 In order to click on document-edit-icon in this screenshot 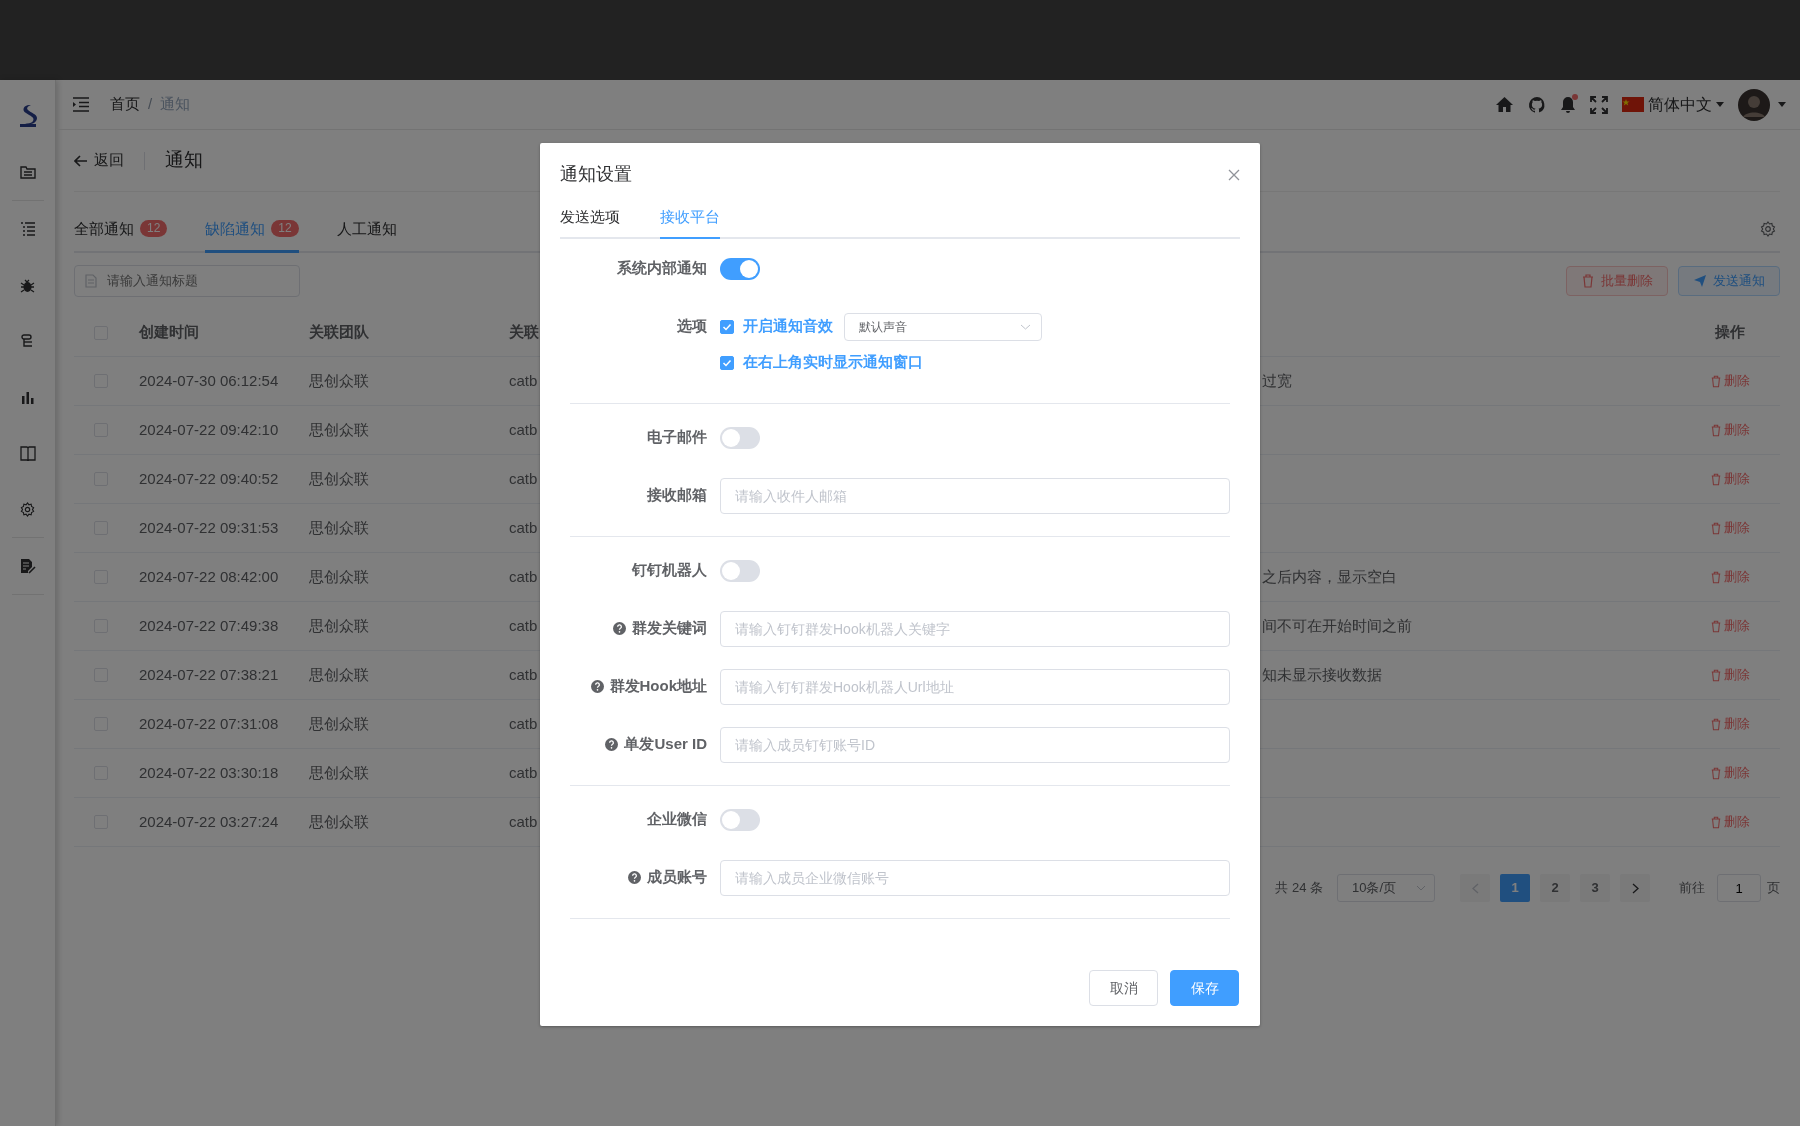, I will do `click(27, 566)`.